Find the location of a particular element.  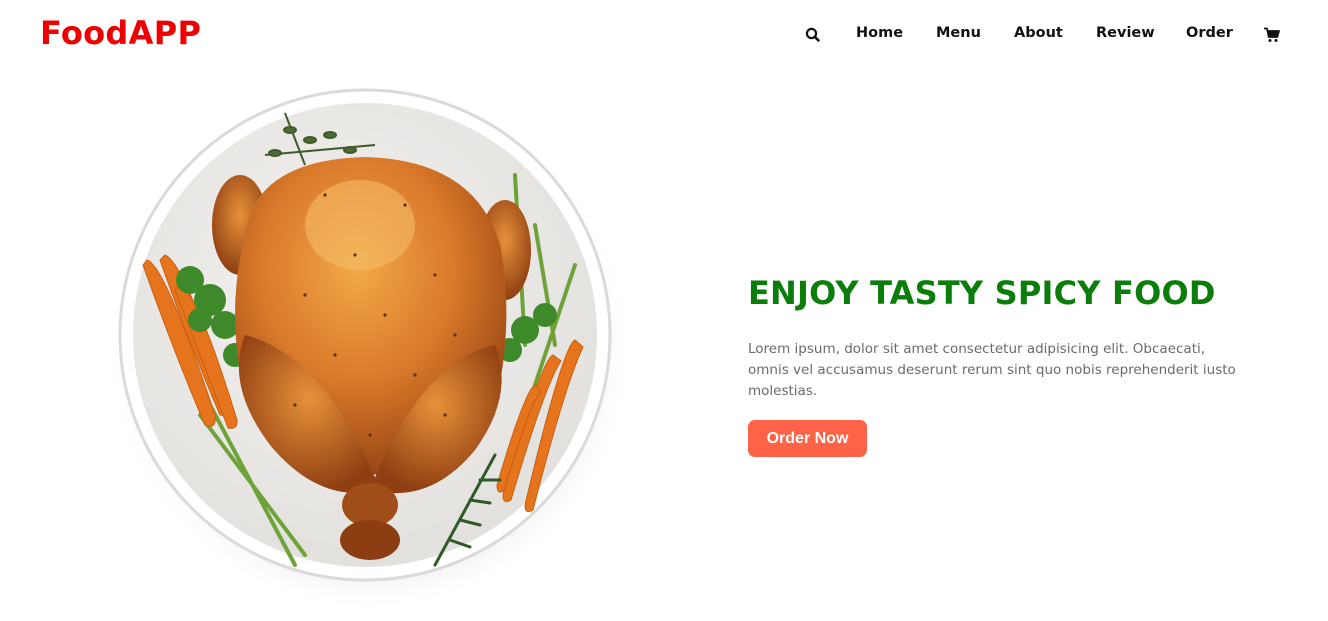

nav-order: Order is located at coordinates (1209, 33).